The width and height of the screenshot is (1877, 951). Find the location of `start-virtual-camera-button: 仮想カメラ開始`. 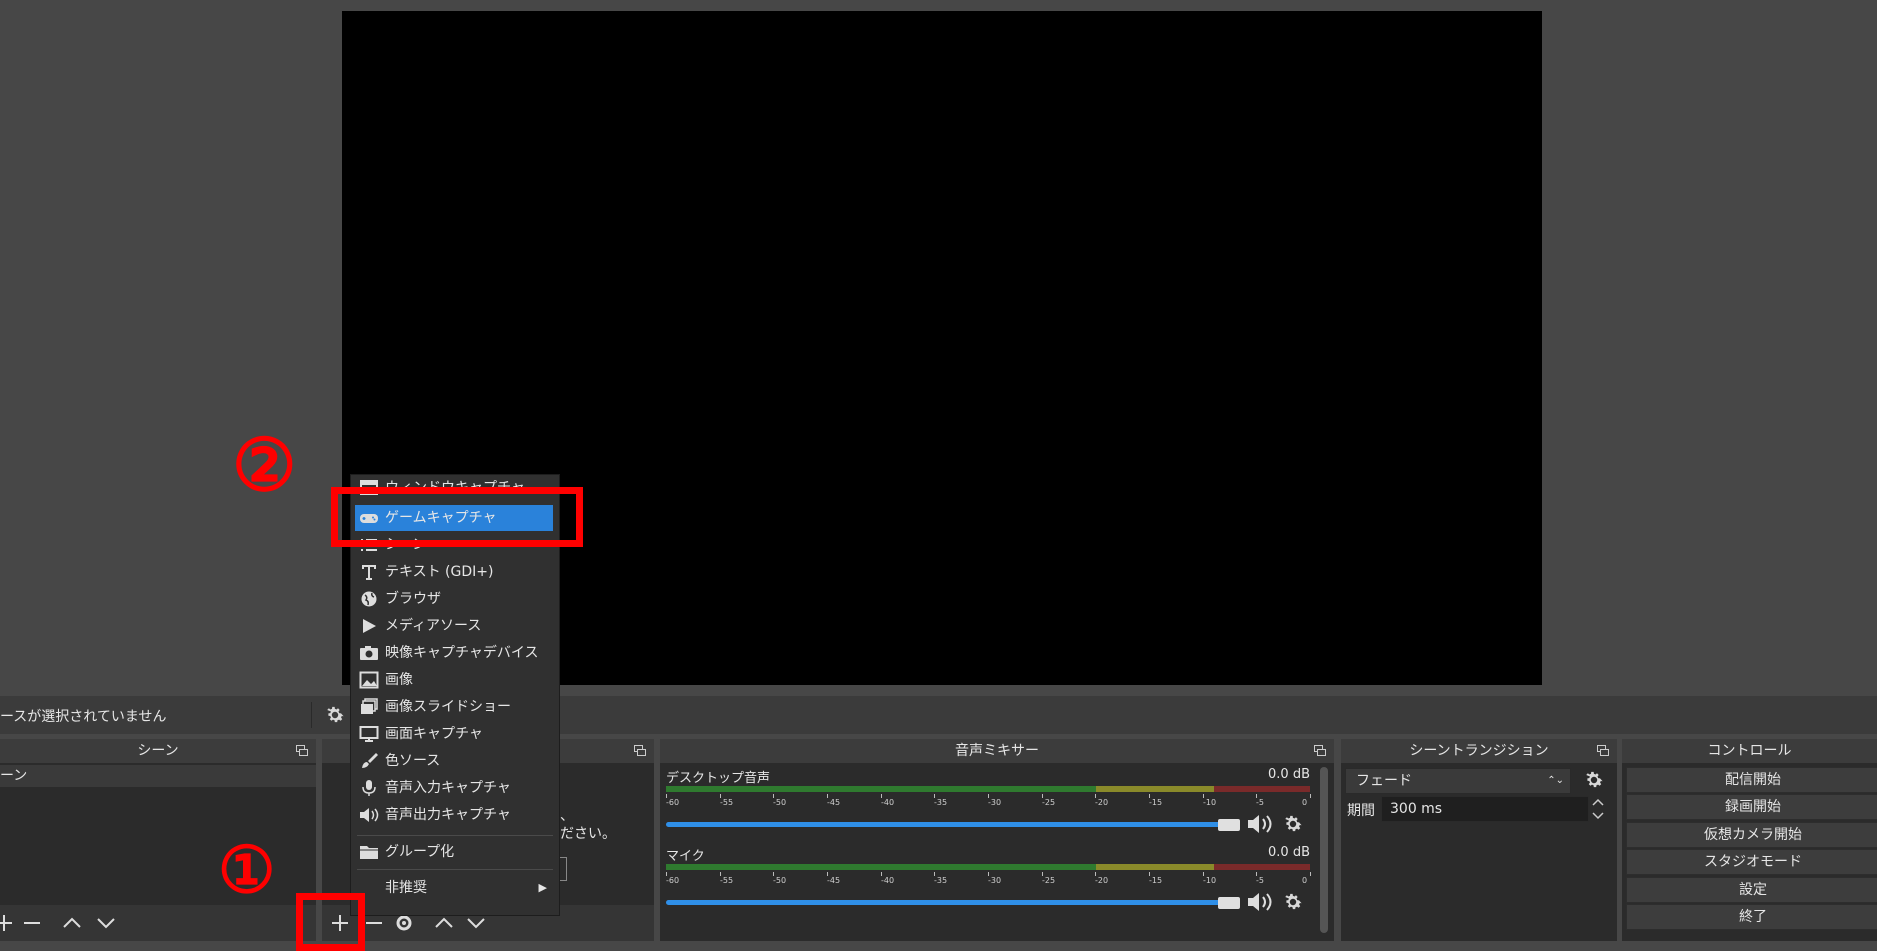

start-virtual-camera-button: 仮想カメラ開始 is located at coordinates (1751, 835).